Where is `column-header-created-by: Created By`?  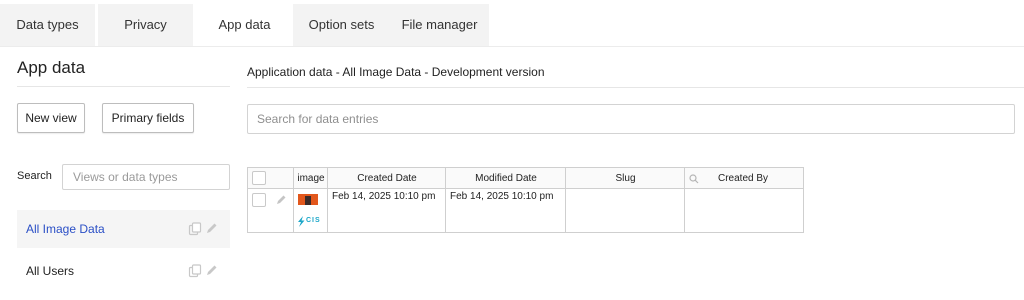
column-header-created-by: Created By is located at coordinates (743, 178).